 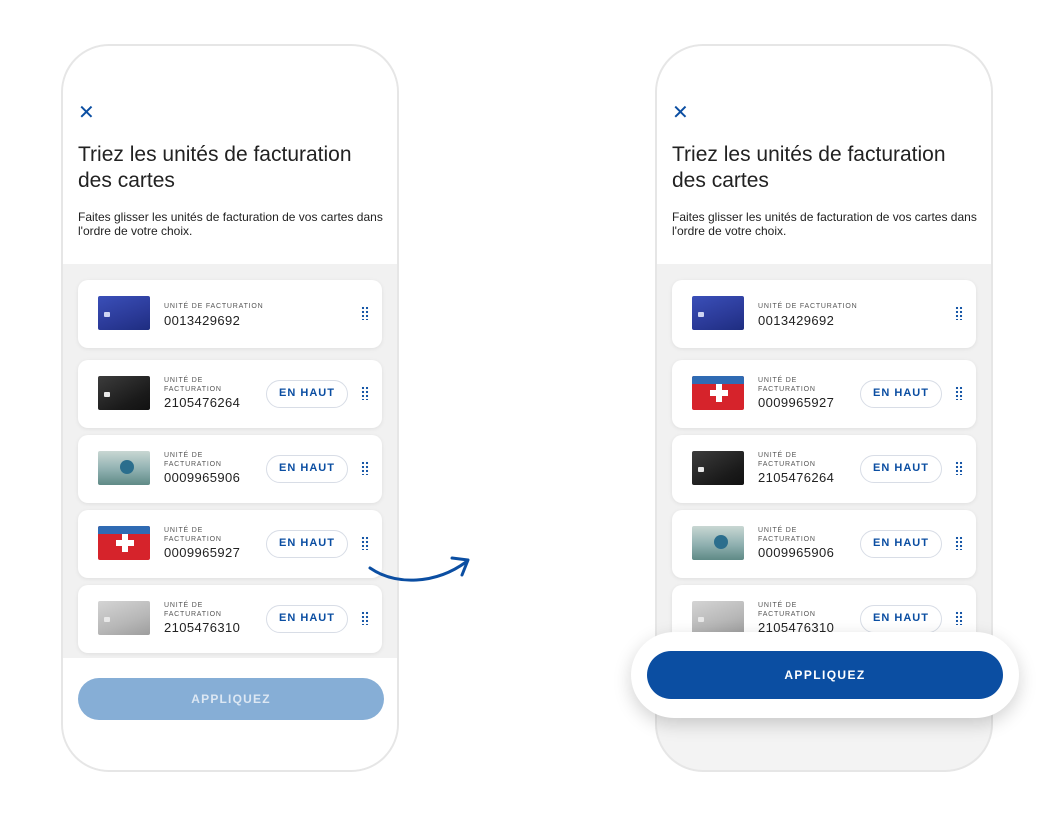 I want to click on apply-panel: APPLIQUEZ, so click(x=825, y=675).